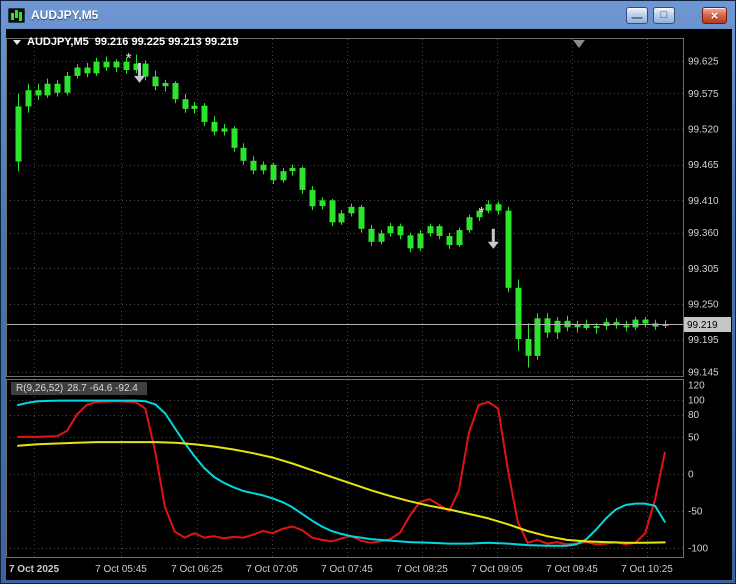  I want to click on indicator-label: R(9,26,52) 28.7 -64.6 -92.4, so click(79, 388).